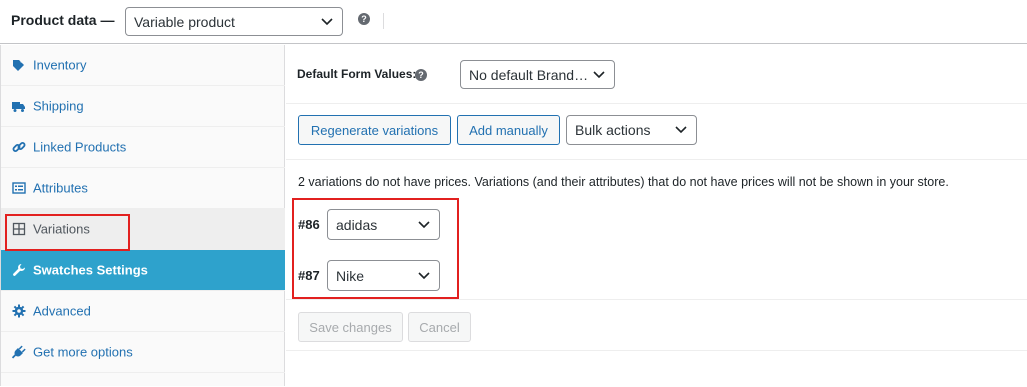 The image size is (1027, 387). What do you see at coordinates (513, 22) in the screenshot?
I see `product-data-header: Product data — Variable product ?` at bounding box center [513, 22].